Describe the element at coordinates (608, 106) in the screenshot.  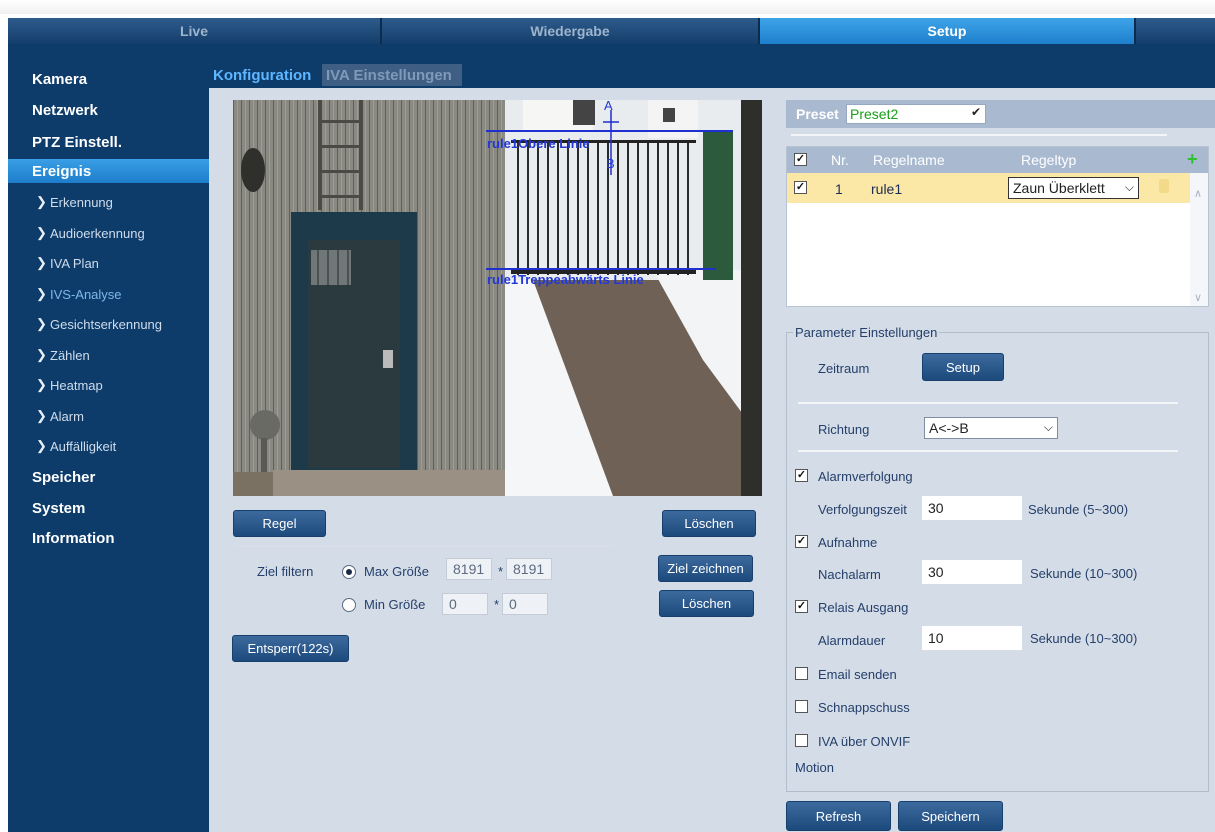
I see `direction-a-label: A` at that location.